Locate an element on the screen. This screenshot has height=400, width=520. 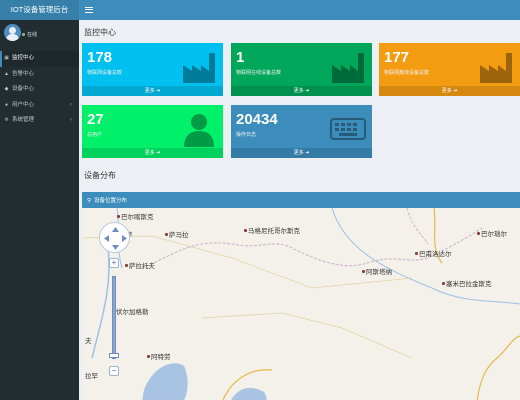
bell-icon: ▲ is located at coordinates (6, 73).